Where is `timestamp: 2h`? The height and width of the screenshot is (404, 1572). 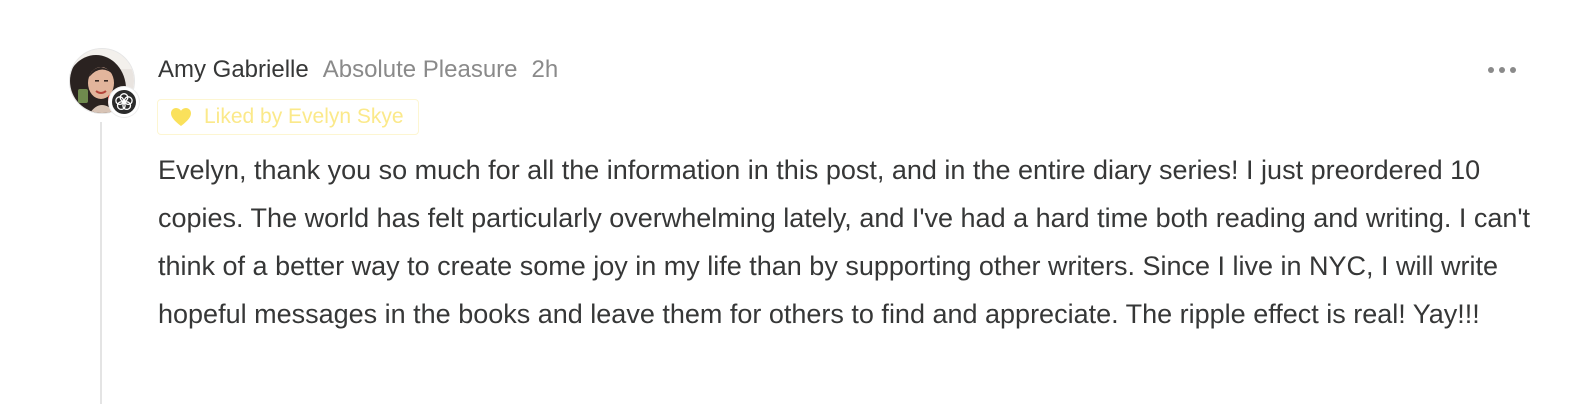 timestamp: 2h is located at coordinates (545, 70).